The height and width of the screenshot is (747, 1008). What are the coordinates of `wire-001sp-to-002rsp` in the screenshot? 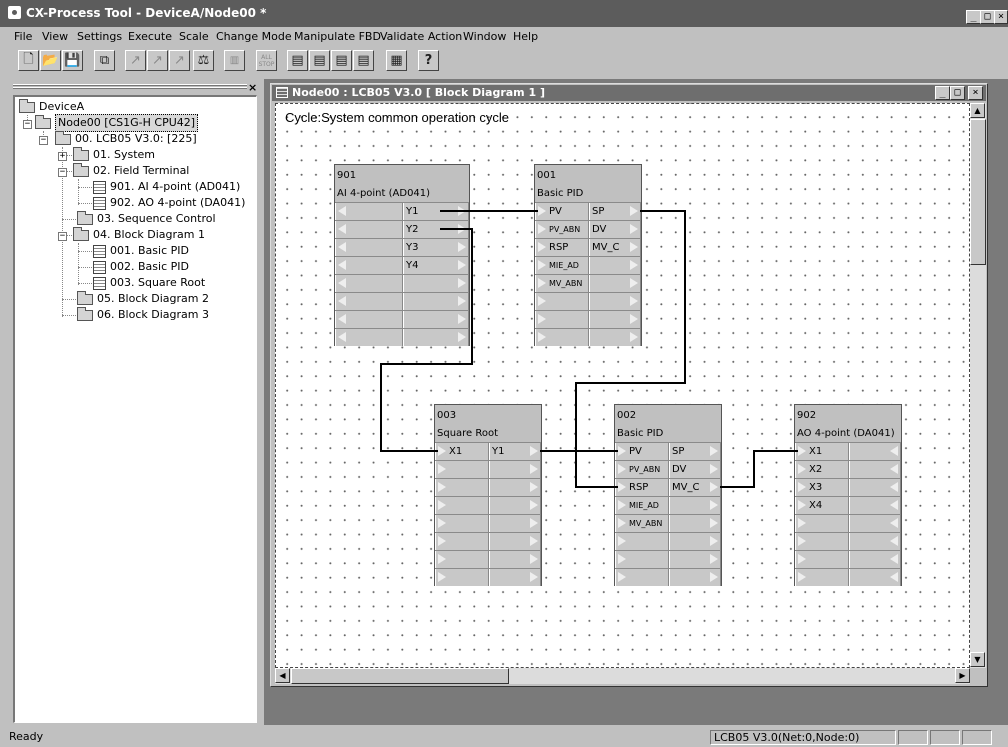 It's located at (630, 349).